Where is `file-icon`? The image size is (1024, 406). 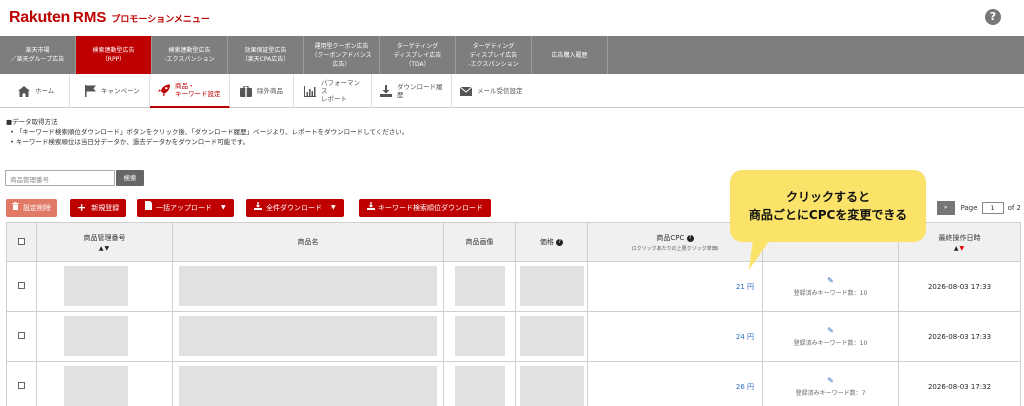
file-icon is located at coordinates (148, 208).